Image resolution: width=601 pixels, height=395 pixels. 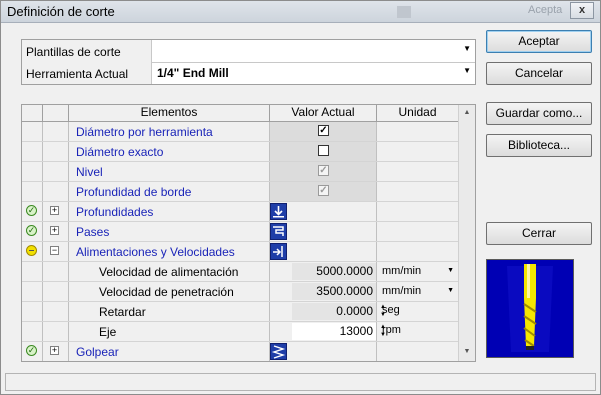 What do you see at coordinates (169, 171) in the screenshot?
I see `row-label: Nivel` at bounding box center [169, 171].